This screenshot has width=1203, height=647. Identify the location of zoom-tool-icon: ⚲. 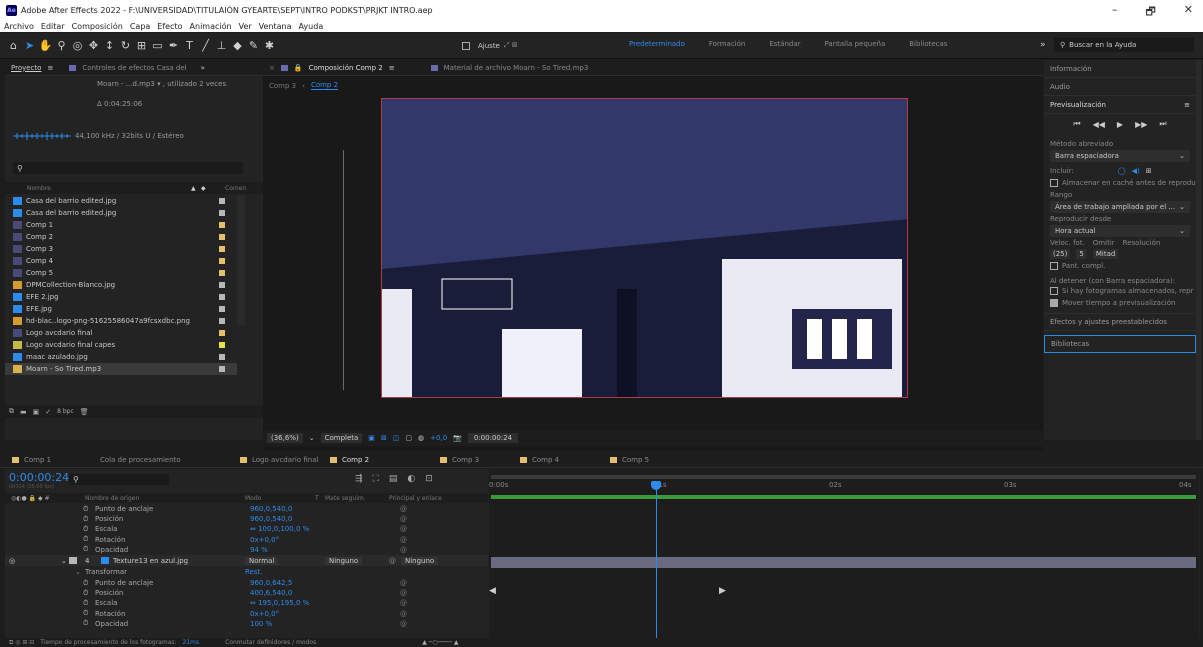
(61, 45).